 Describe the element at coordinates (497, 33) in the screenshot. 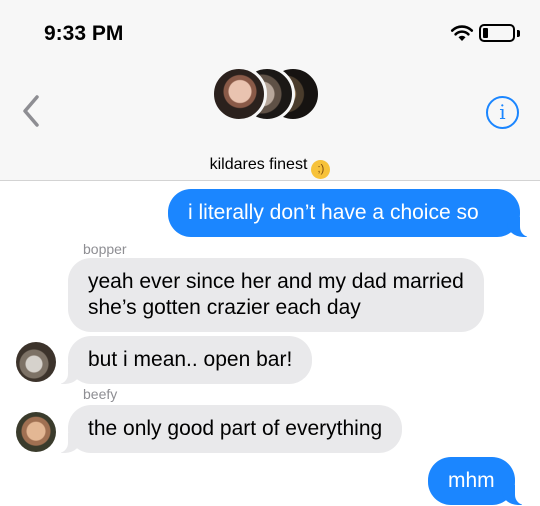

I see `battery-icon` at that location.